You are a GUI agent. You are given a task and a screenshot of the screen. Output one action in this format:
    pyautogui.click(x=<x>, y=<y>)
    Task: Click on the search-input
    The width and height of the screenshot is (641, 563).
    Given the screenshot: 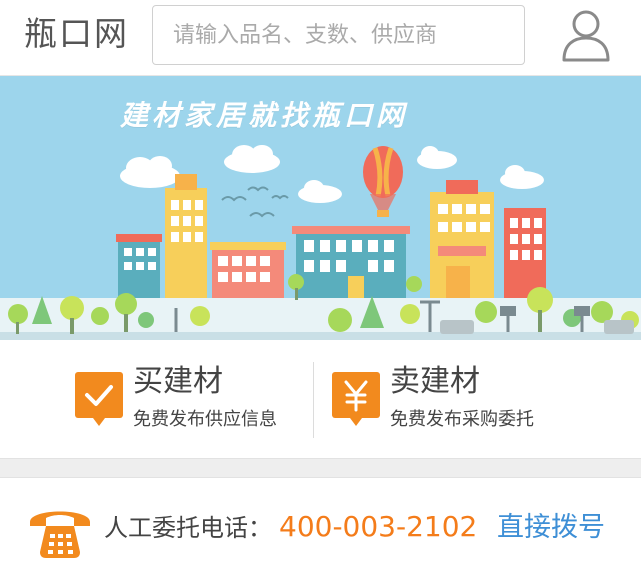 What is the action you would take?
    pyautogui.click(x=338, y=35)
    